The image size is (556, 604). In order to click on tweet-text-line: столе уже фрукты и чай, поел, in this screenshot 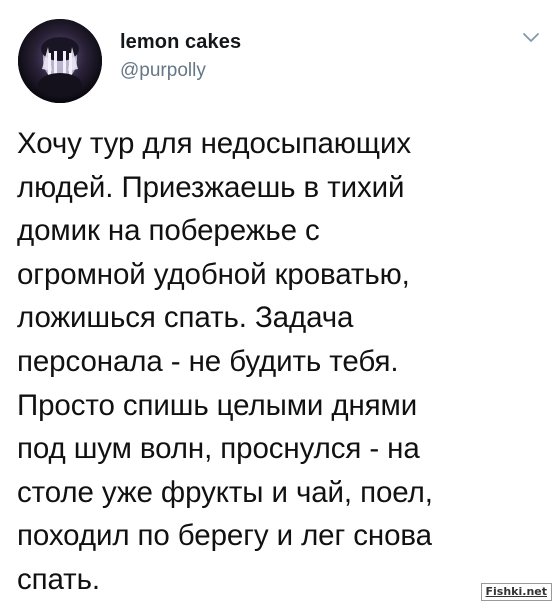, I will do `click(225, 492)`.